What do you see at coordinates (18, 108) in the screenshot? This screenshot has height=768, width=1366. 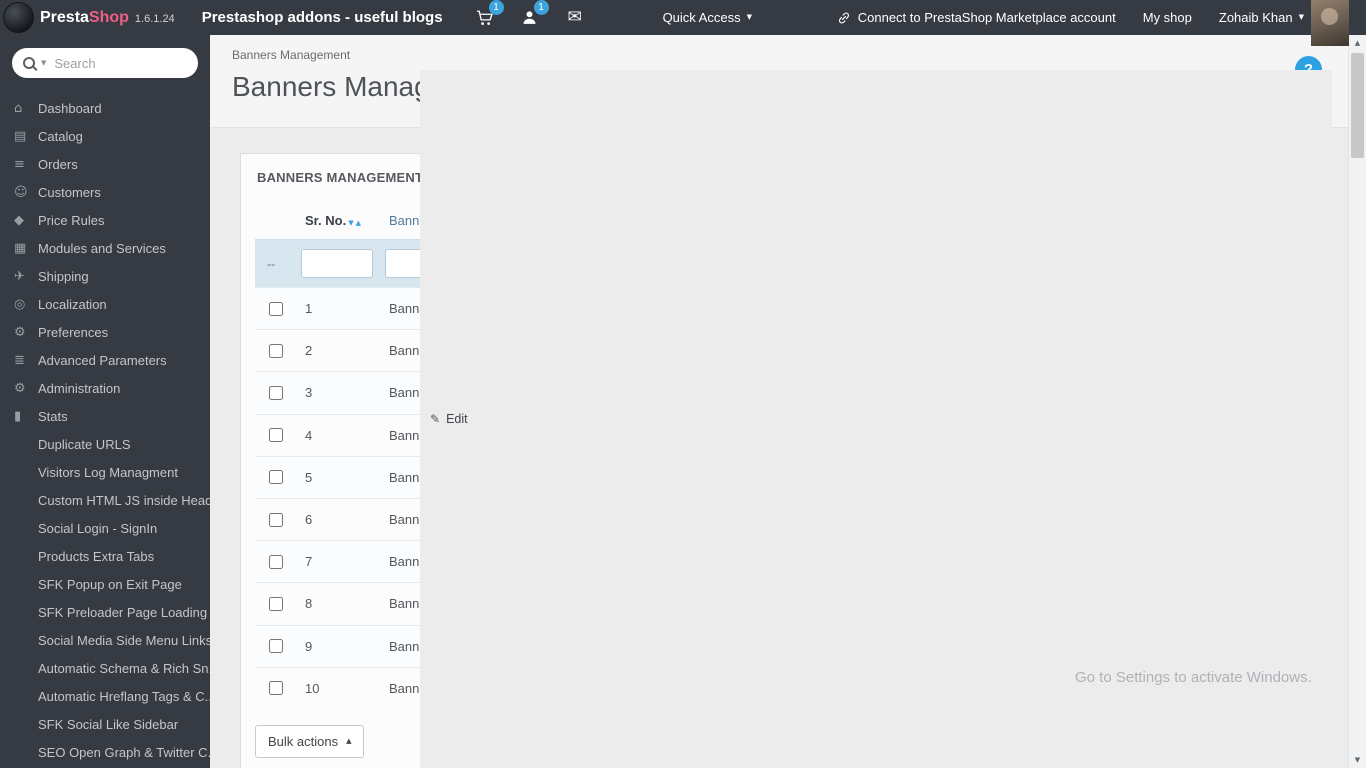 I see `dashboard-icon: ⌂` at bounding box center [18, 108].